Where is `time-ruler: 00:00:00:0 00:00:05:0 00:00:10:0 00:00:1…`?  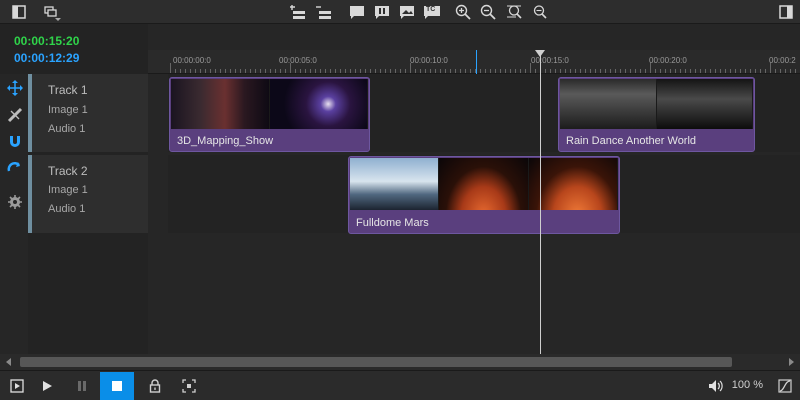
time-ruler: 00:00:00:0 00:00:05:0 00:00:10:0 00:00:1… is located at coordinates (474, 62).